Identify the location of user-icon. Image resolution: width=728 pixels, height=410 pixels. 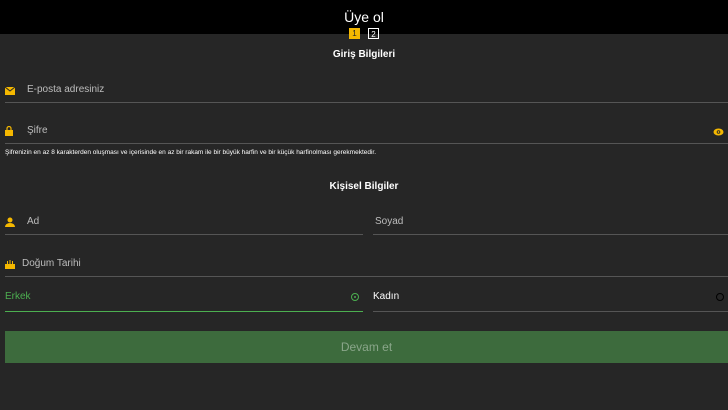
(10, 223).